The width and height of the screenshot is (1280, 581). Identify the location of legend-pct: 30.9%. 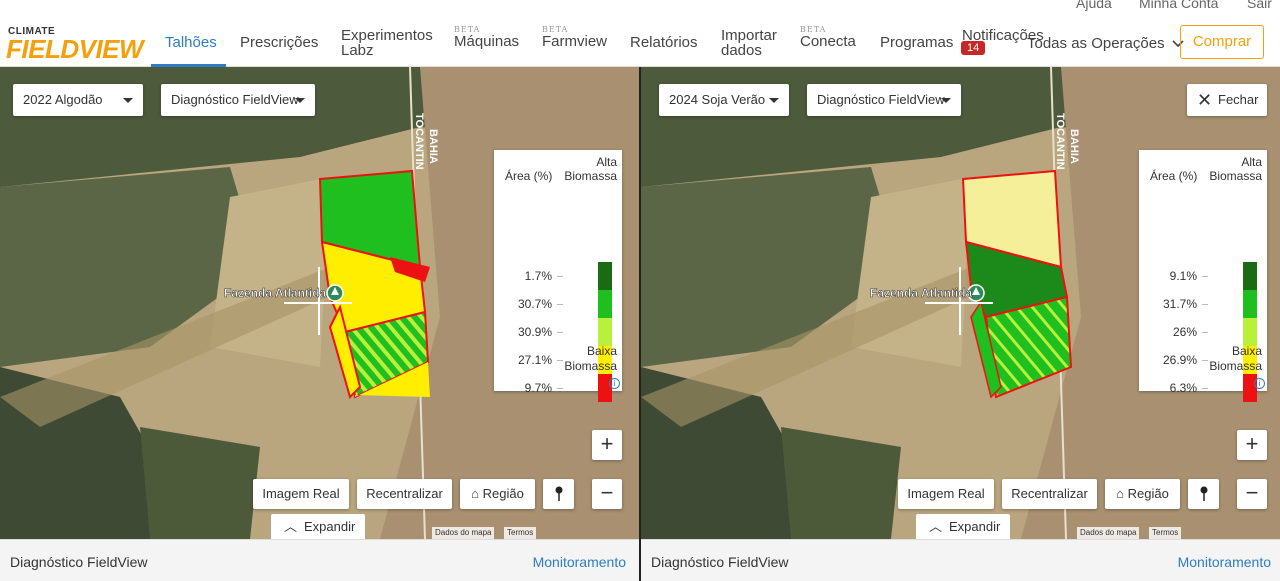
(534, 332).